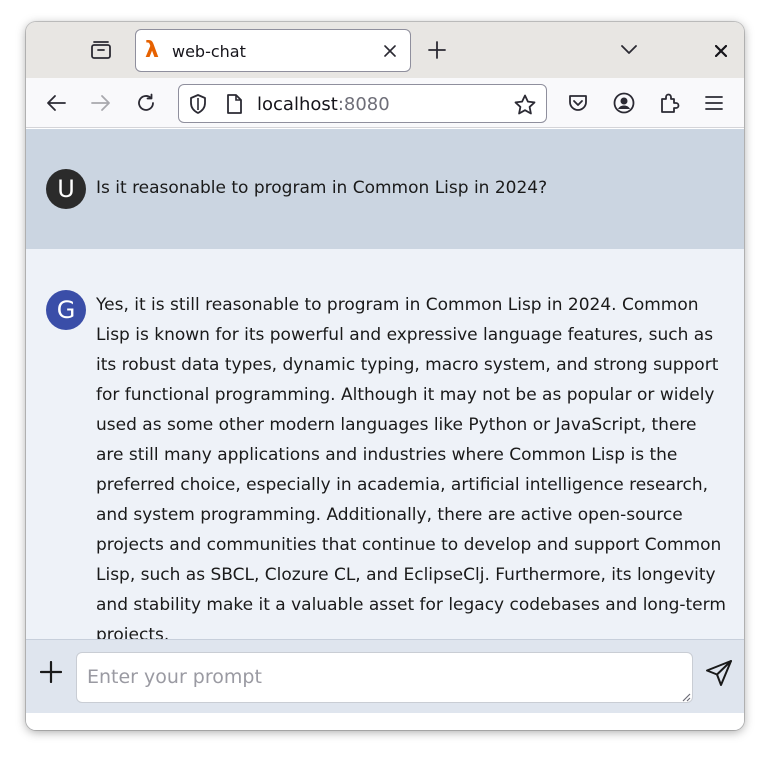  Describe the element at coordinates (101, 50) in the screenshot. I see `tab-manager-icon` at that location.